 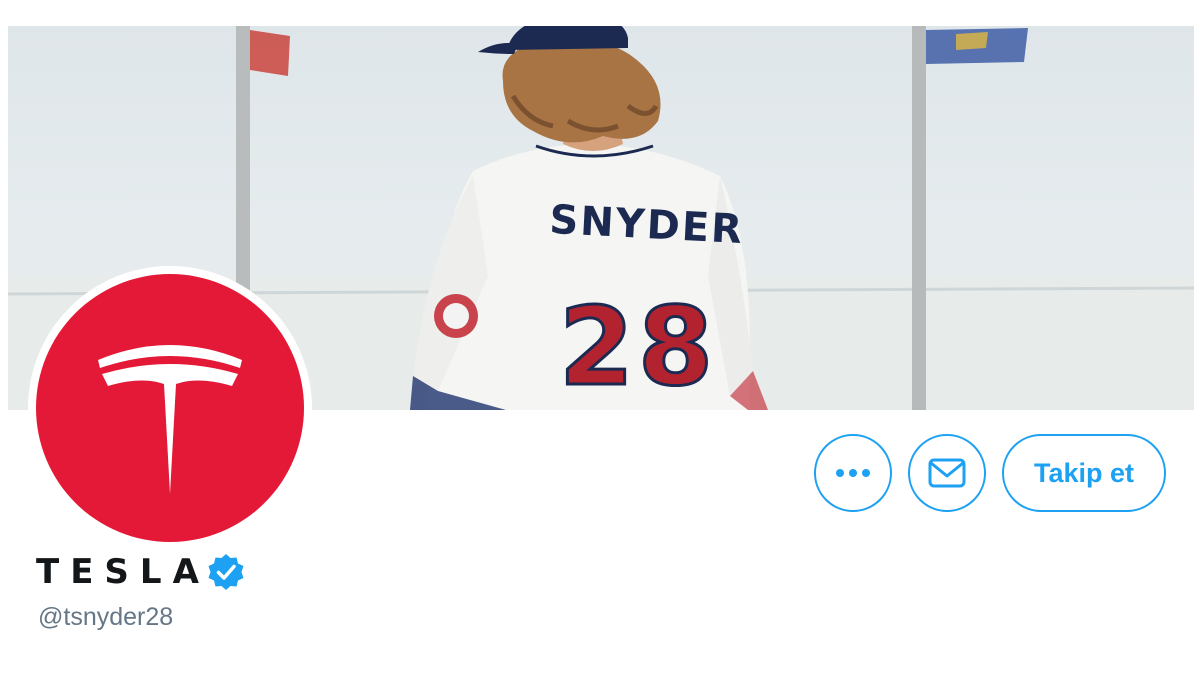 What do you see at coordinates (638, 347) in the screenshot?
I see `jersey-number: 28` at bounding box center [638, 347].